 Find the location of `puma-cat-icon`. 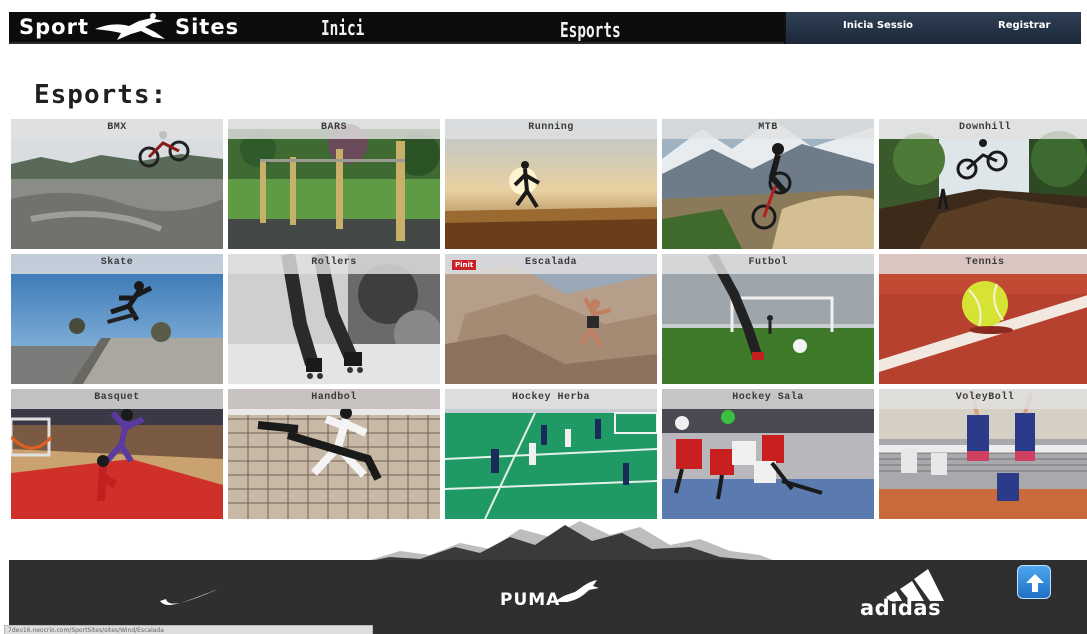

puma-cat-icon is located at coordinates (577, 591).